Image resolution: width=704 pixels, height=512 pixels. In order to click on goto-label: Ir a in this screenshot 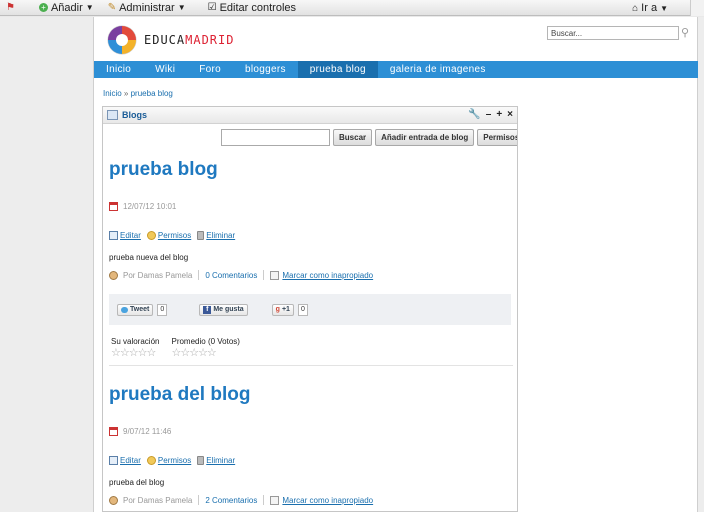, I will do `click(649, 8)`.